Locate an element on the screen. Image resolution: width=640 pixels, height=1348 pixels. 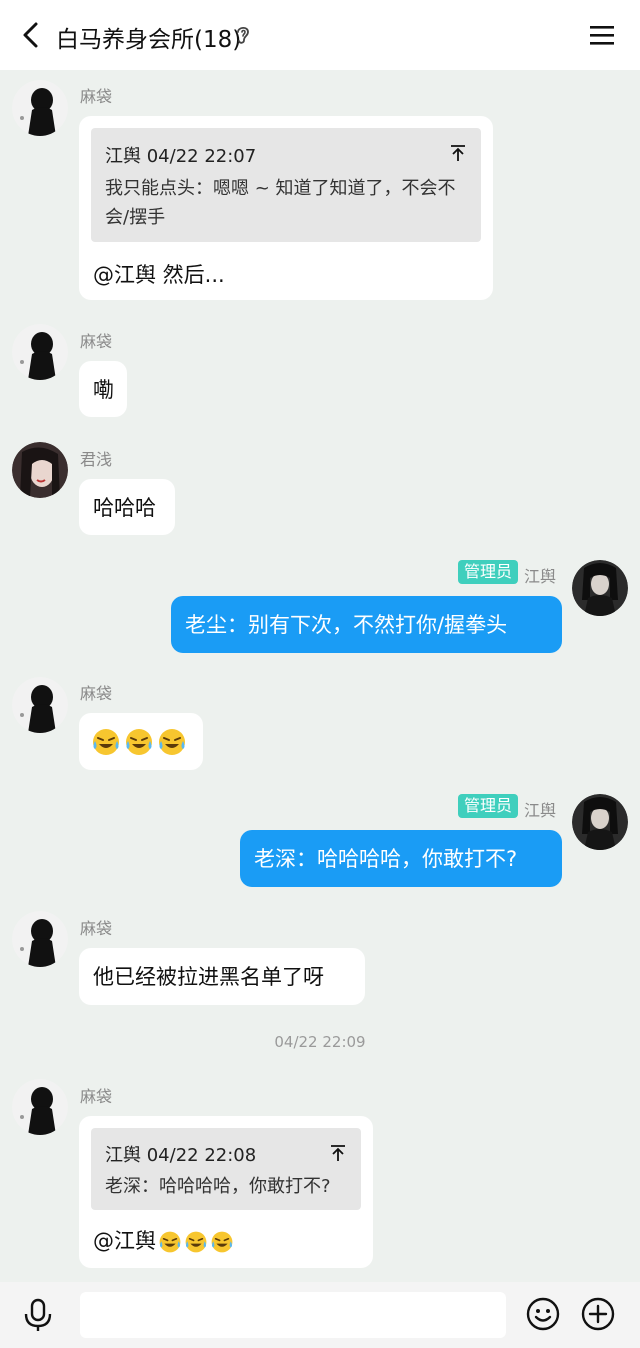
message-bubble: 嘞 is located at coordinates (103, 389).